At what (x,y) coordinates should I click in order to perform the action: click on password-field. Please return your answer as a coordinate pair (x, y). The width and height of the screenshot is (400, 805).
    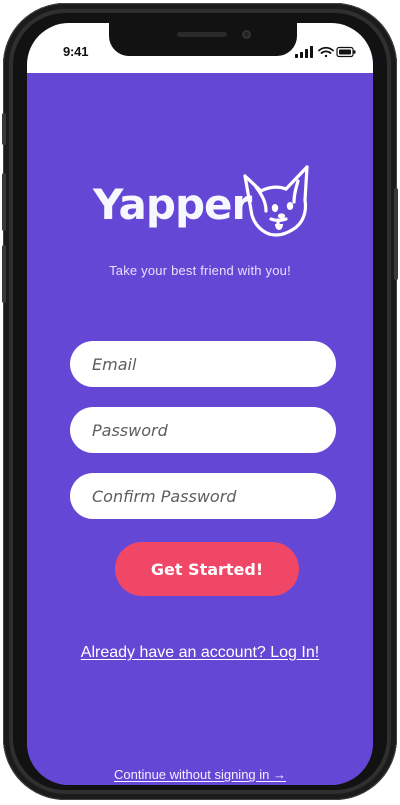
    Looking at the image, I should click on (203, 430).